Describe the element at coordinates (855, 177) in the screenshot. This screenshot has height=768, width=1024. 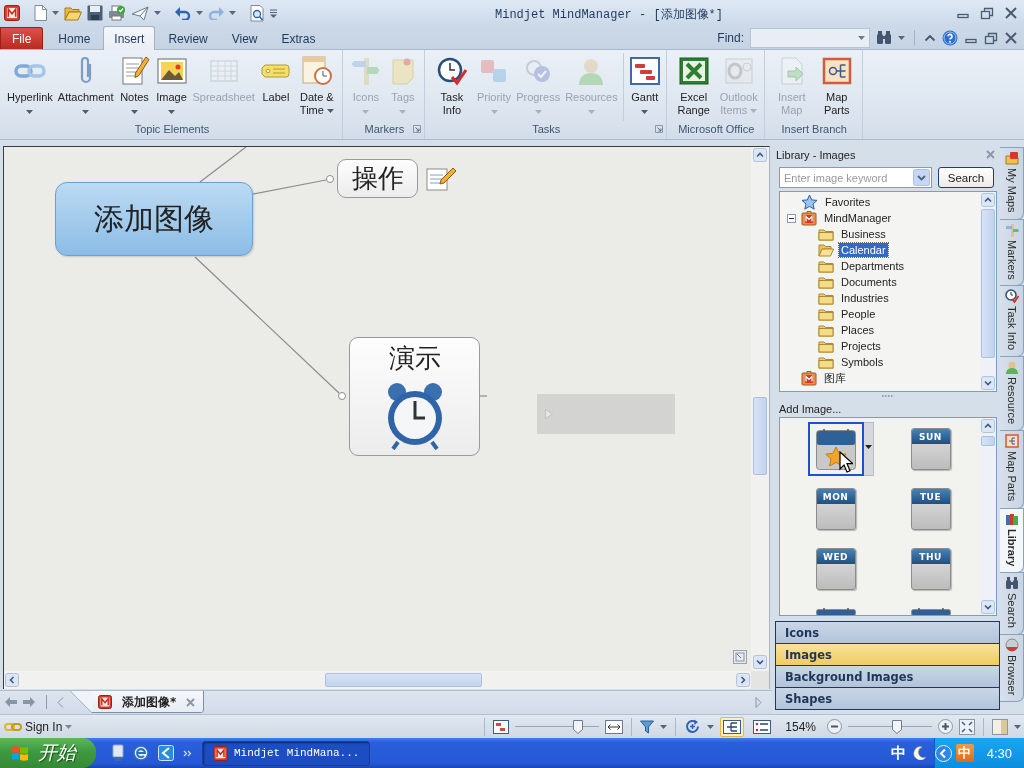
I see `search-field: Enter image keyword` at that location.